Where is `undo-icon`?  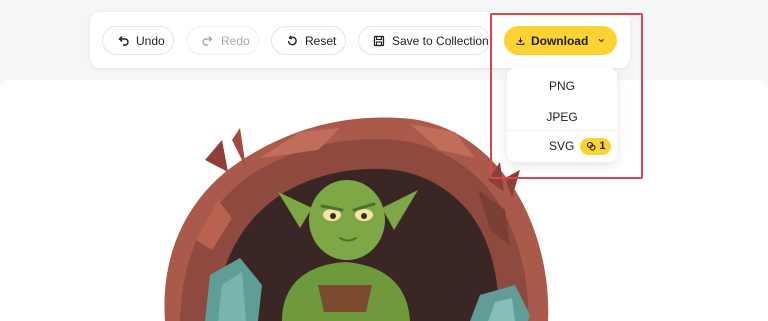 undo-icon is located at coordinates (123, 40).